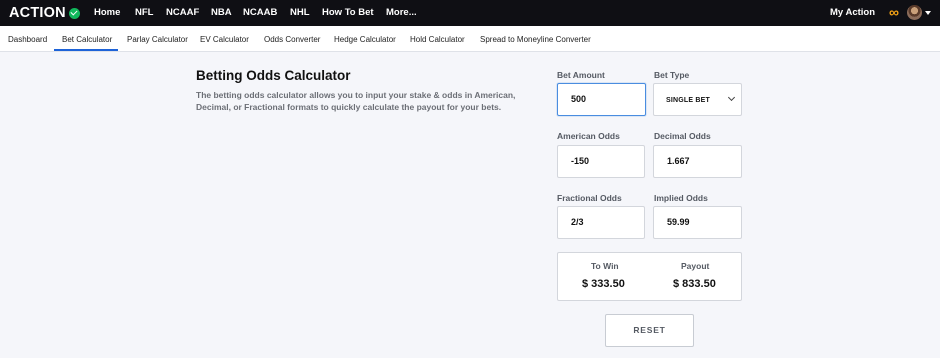 The height and width of the screenshot is (358, 940). Describe the element at coordinates (682, 136) in the screenshot. I see `decimal-odds-label: Decimal Odds` at that location.